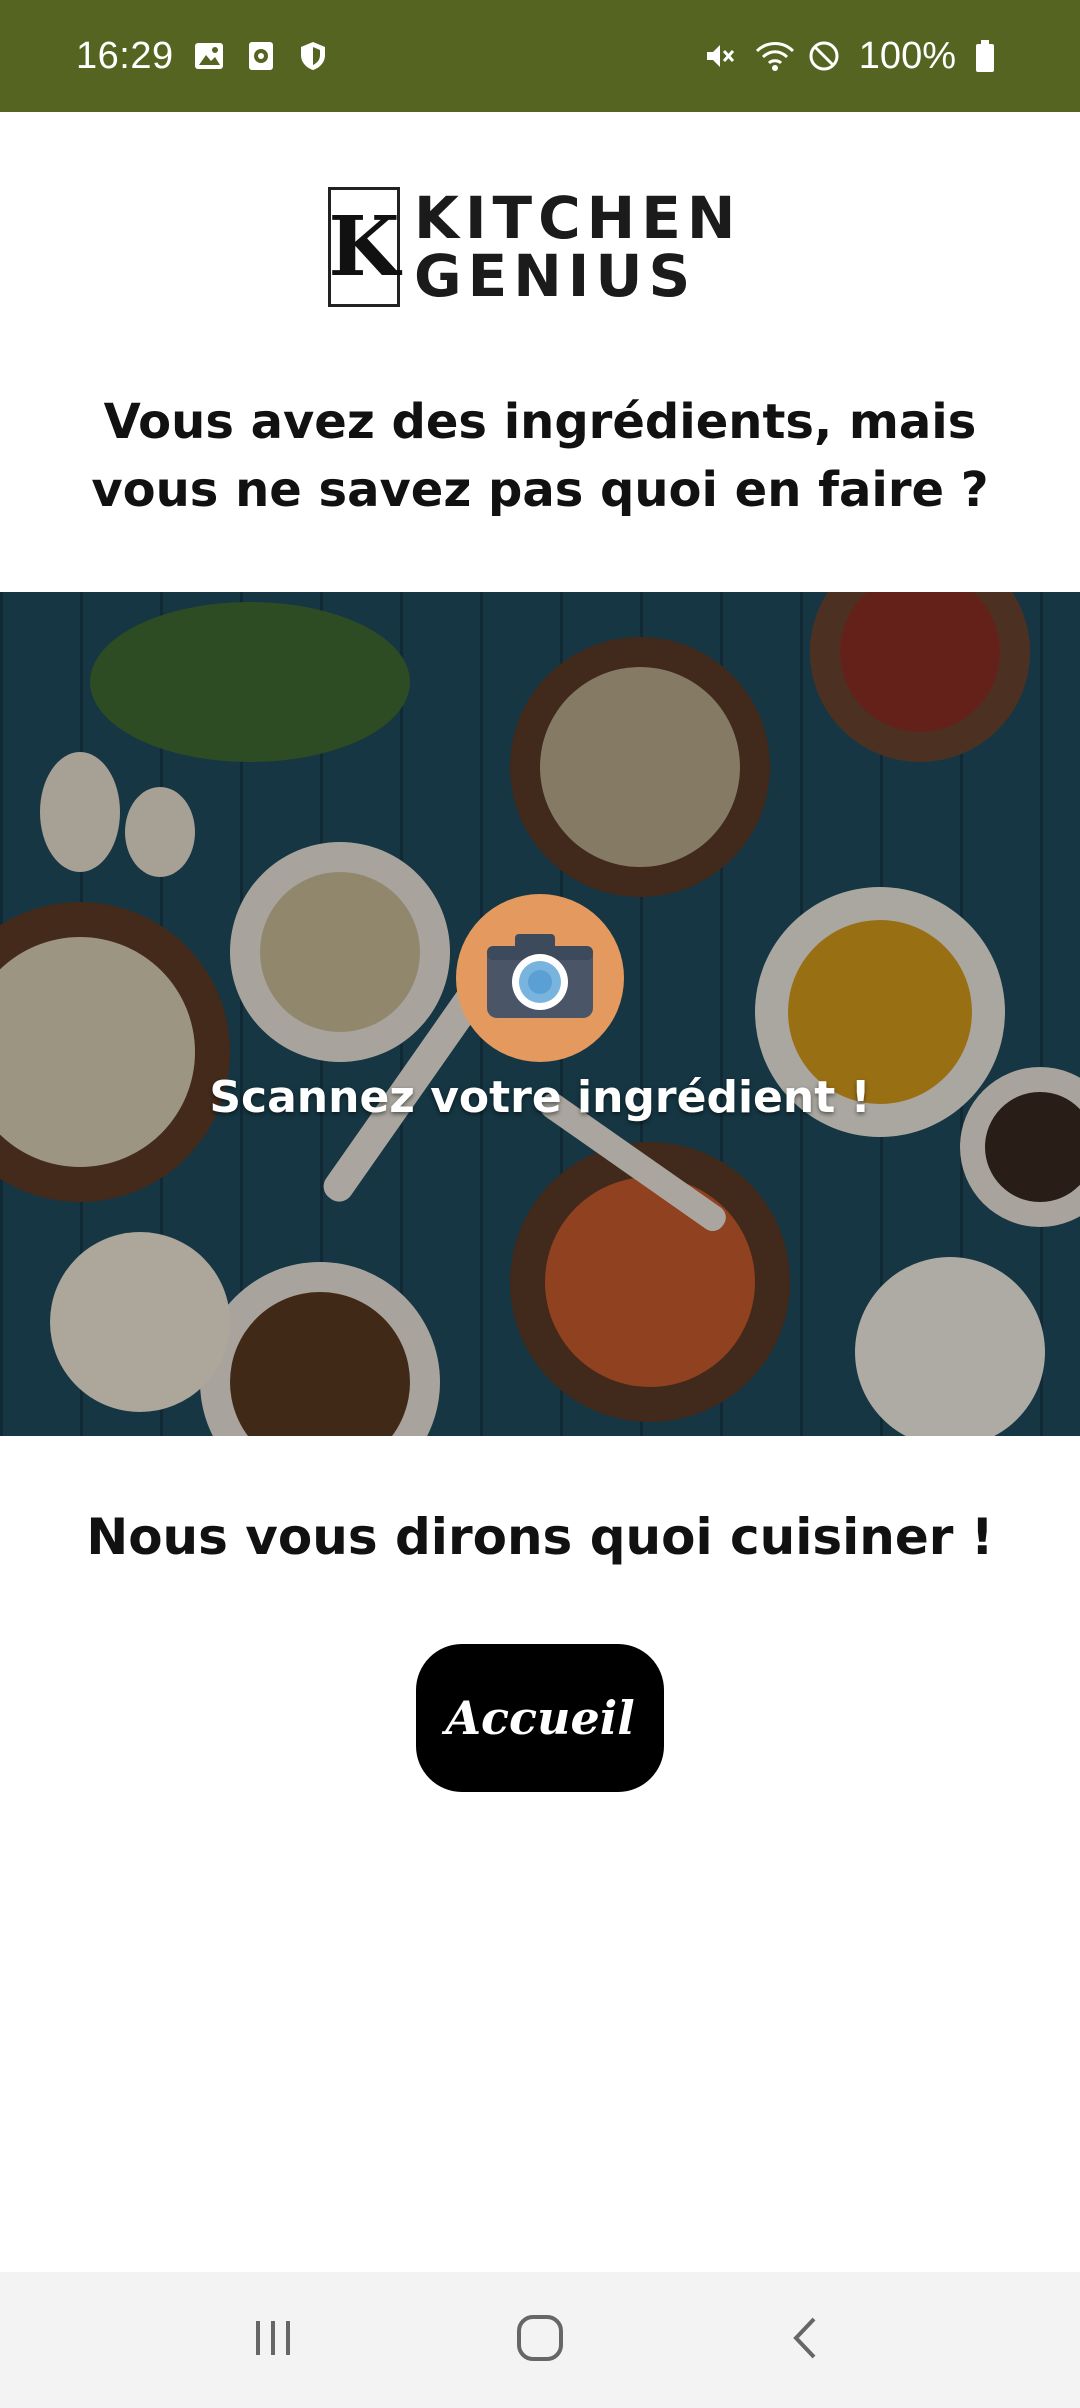 Image resolution: width=1080 pixels, height=2408 pixels. I want to click on status-bar: 16:29 100%, so click(540, 56).